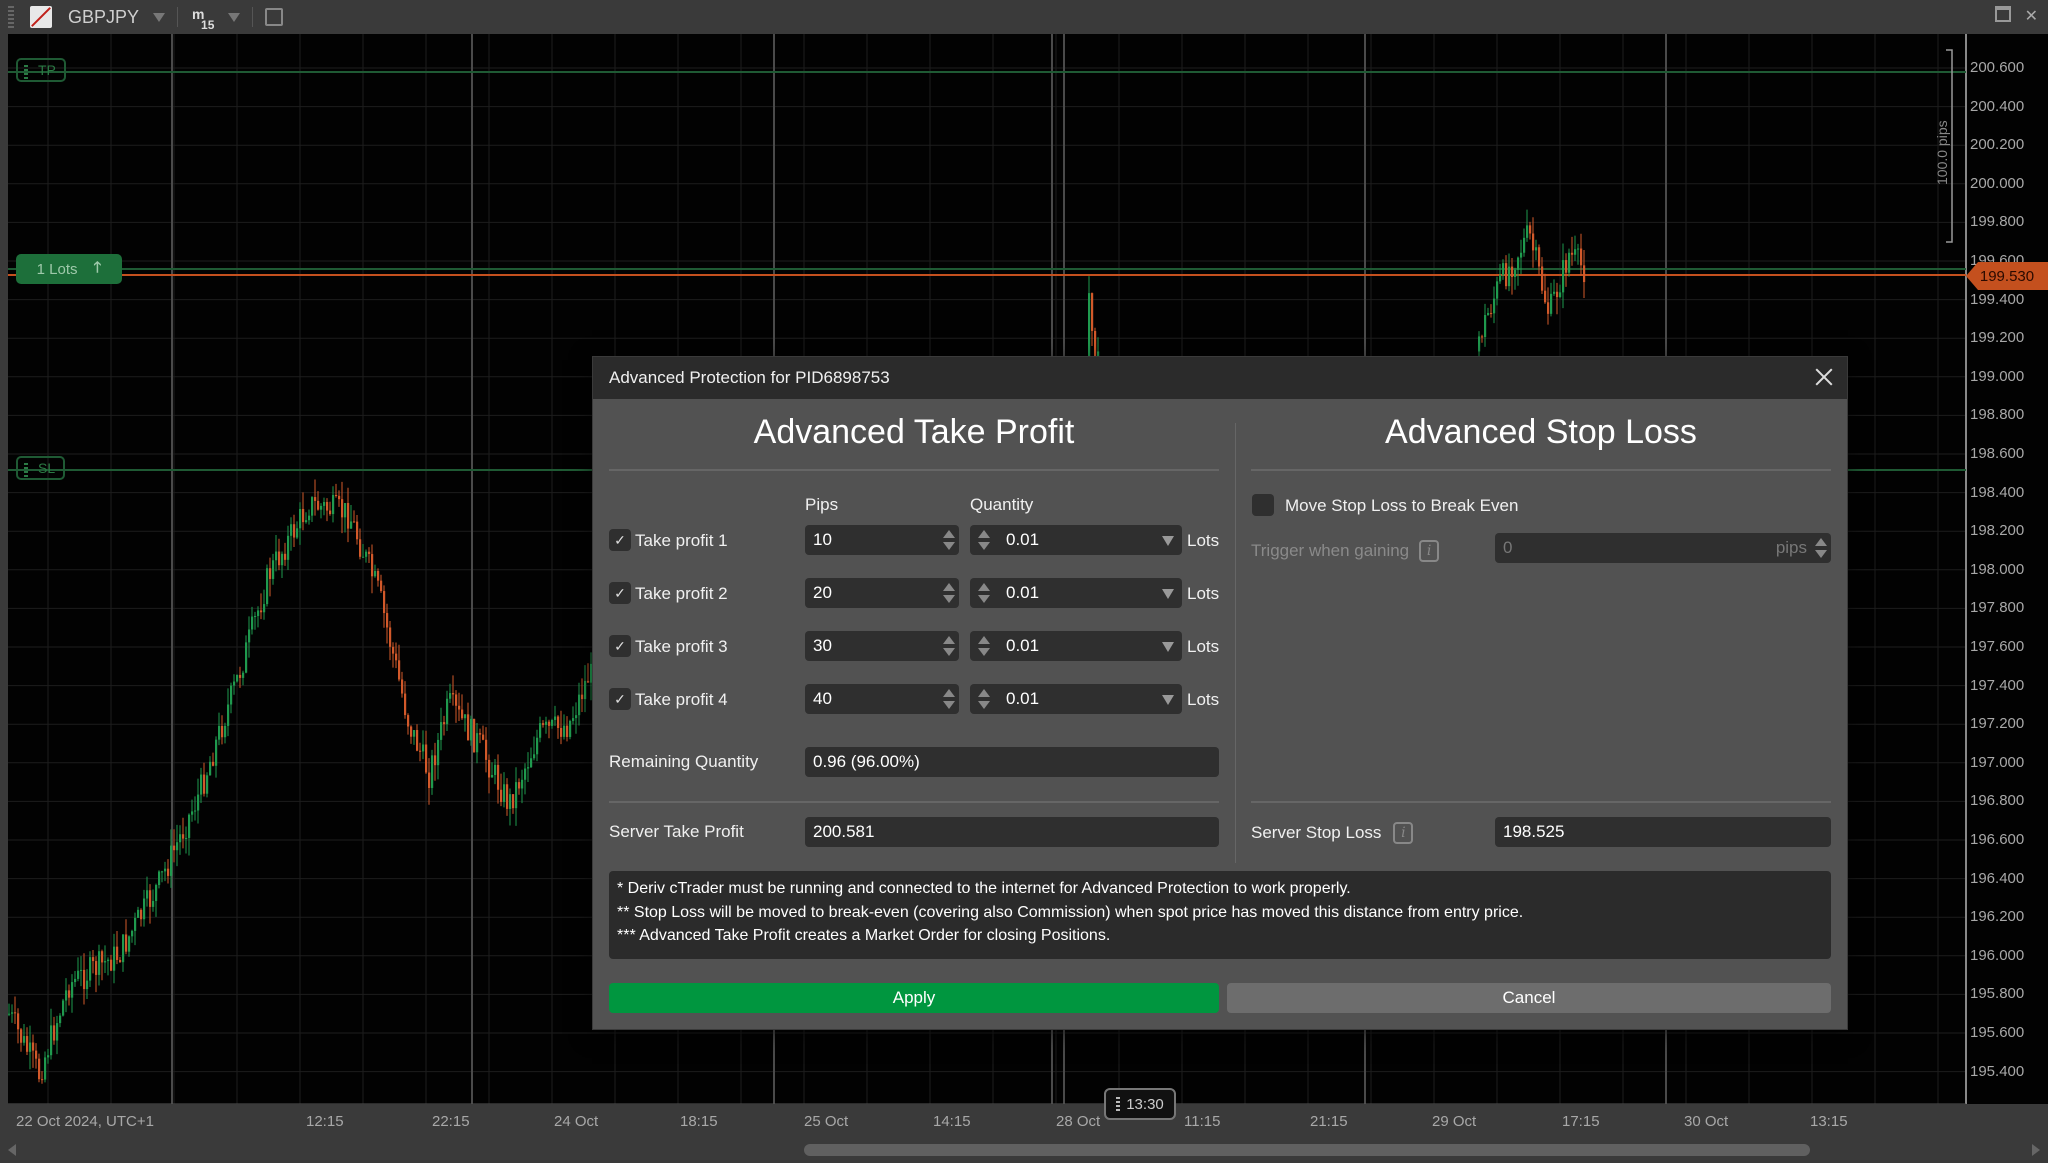 The width and height of the screenshot is (2048, 1163). What do you see at coordinates (159, 17) in the screenshot?
I see `symbol-dropdown-arrow-icon` at bounding box center [159, 17].